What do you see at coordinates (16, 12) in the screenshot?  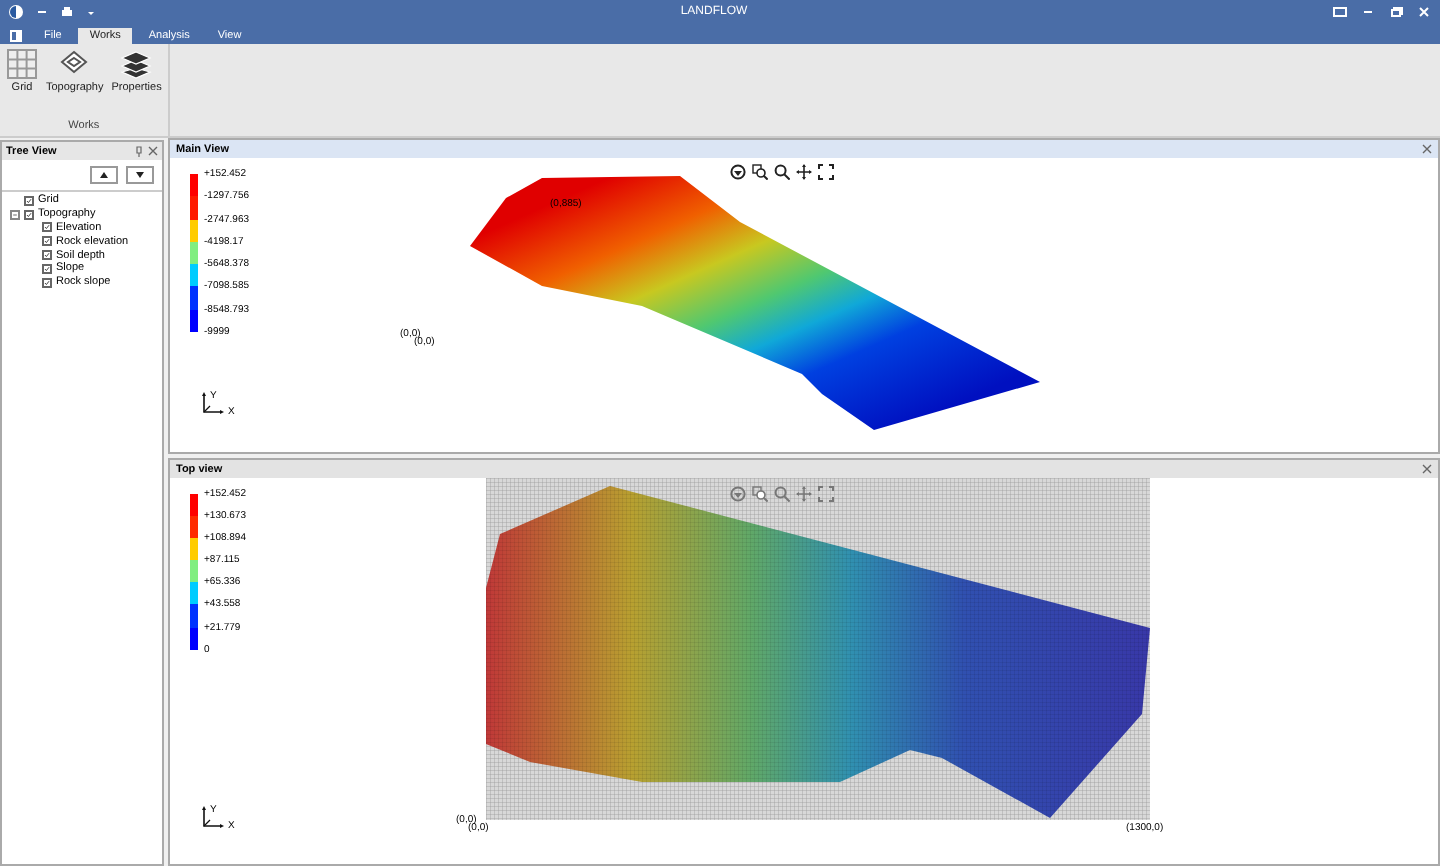 I see `app-logo-icon` at bounding box center [16, 12].